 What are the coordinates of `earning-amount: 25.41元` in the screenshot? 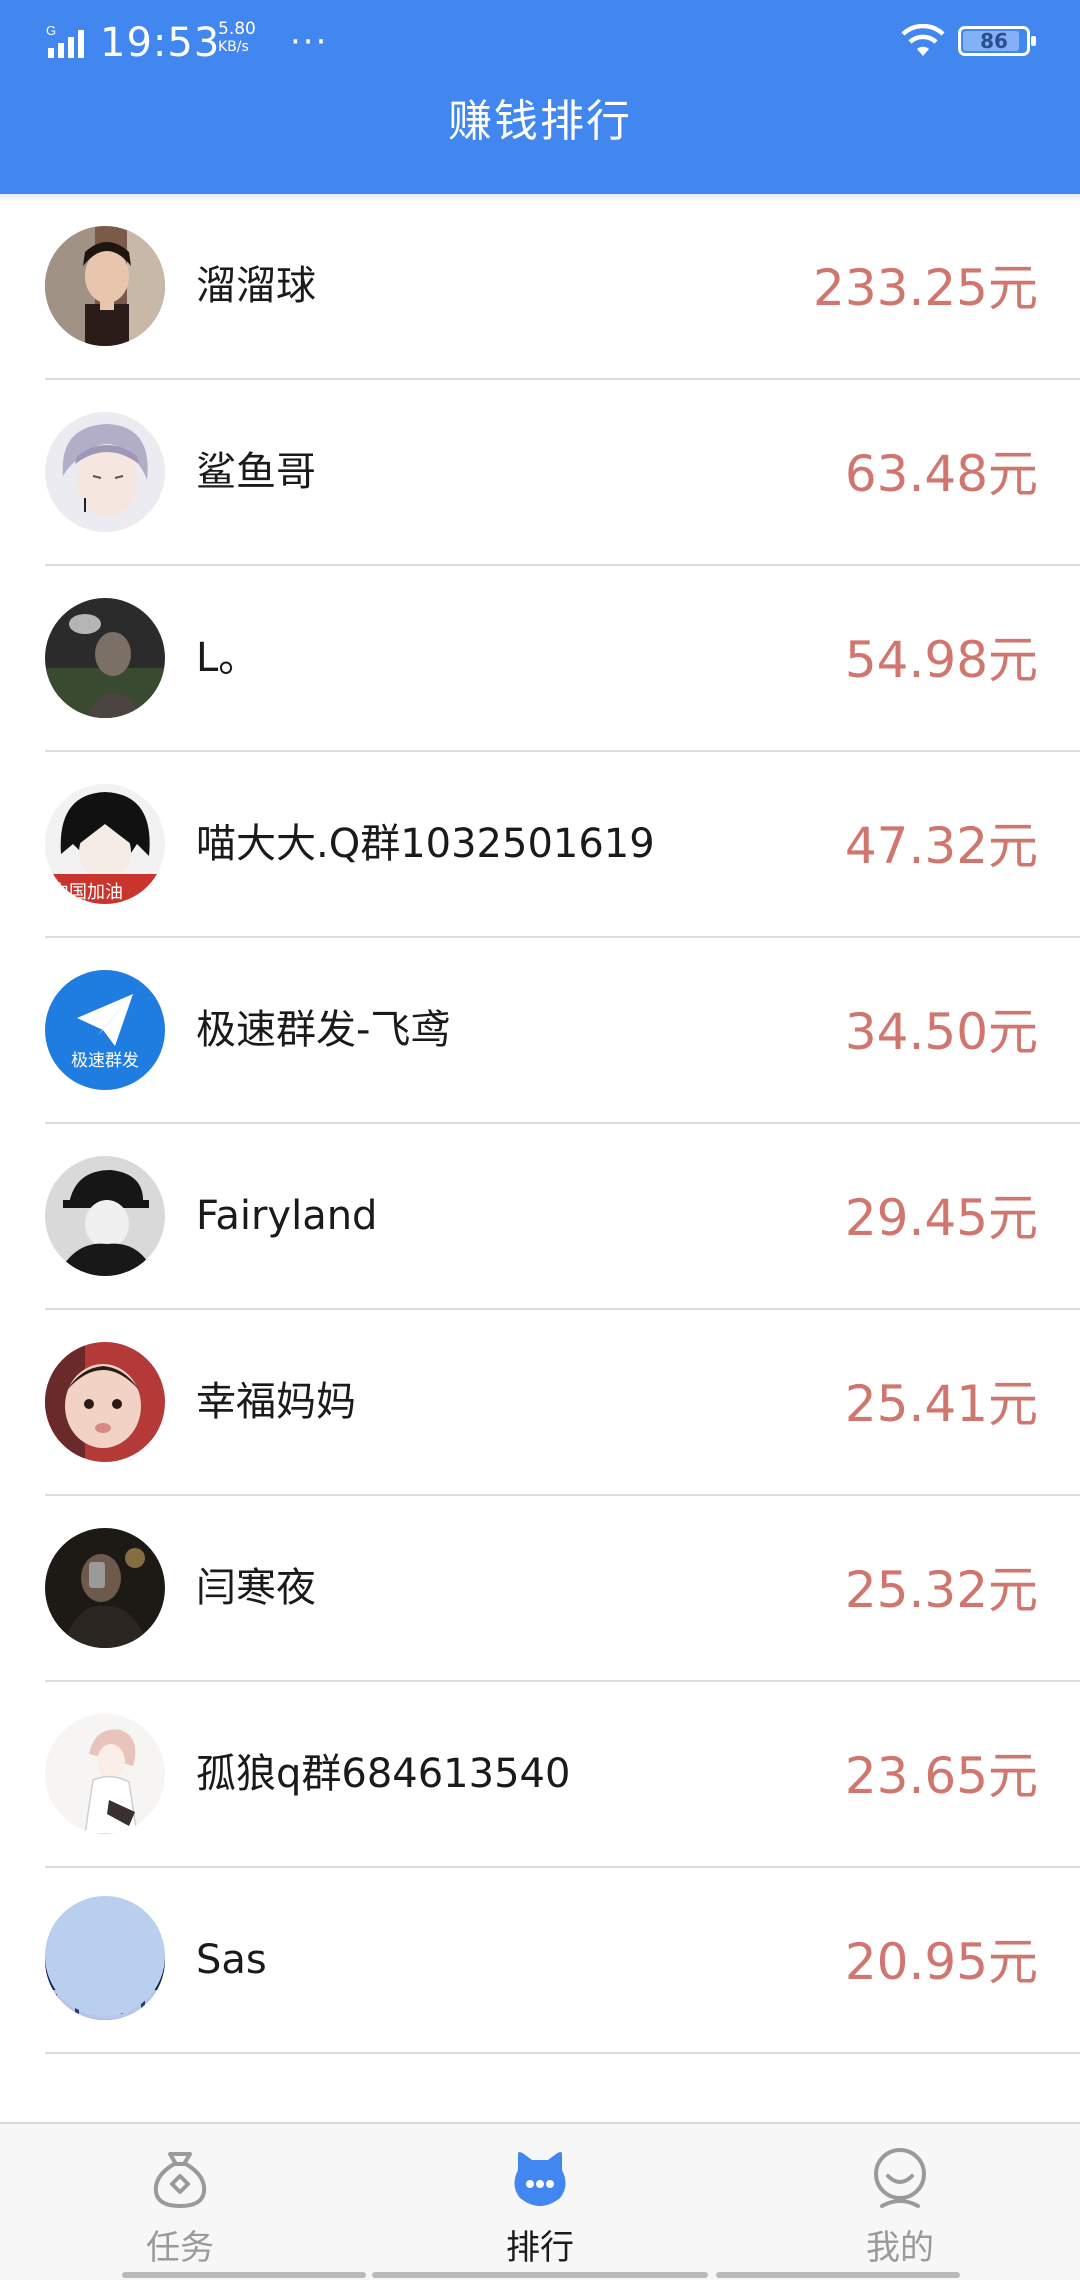 It's located at (941, 1404).